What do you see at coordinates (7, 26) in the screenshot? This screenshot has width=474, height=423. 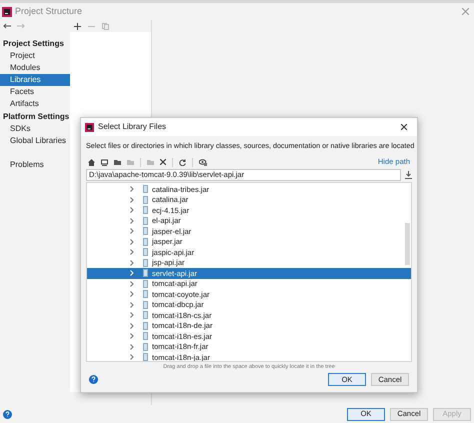 I see `back-arrow-icon` at bounding box center [7, 26].